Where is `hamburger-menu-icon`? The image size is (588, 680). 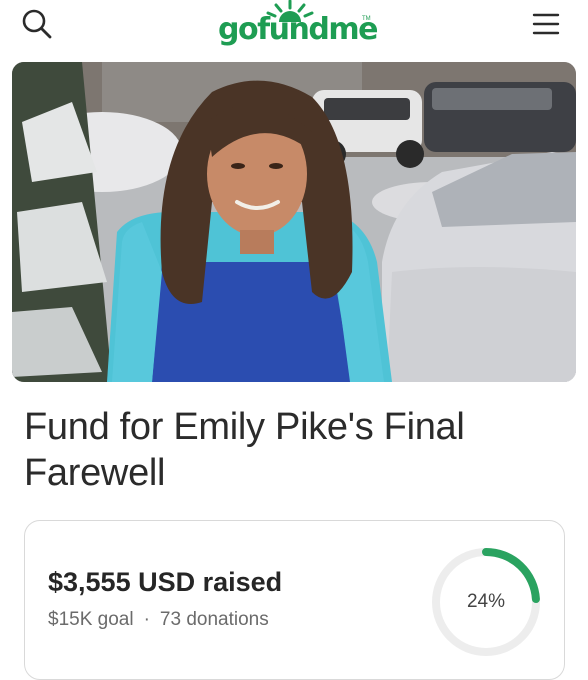 hamburger-menu-icon is located at coordinates (546, 24).